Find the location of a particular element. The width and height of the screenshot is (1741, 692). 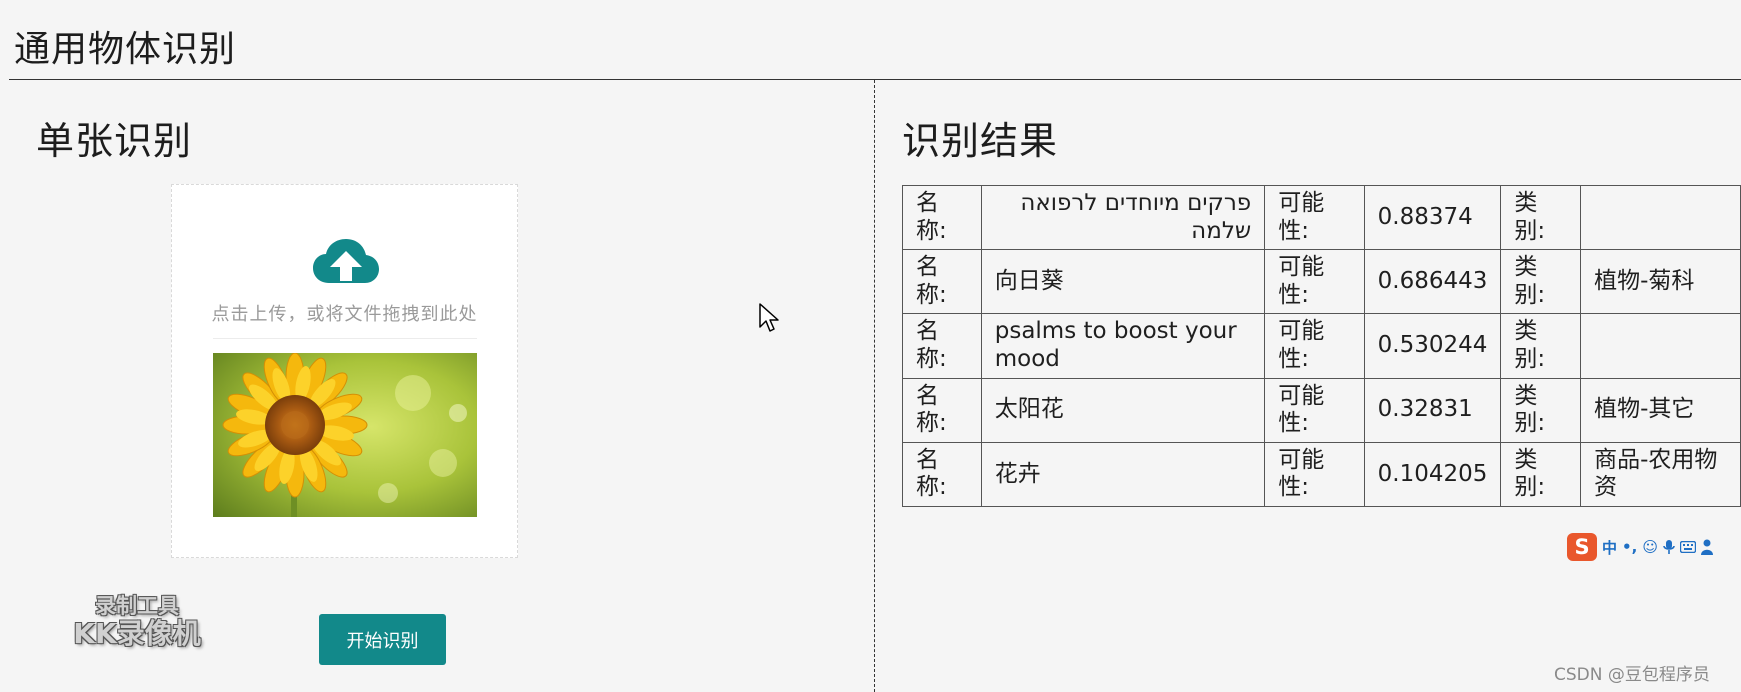

table-row: 名称: 太阳花 可能性: 0.32831 类别: 植物-其它 is located at coordinates (1321, 410).